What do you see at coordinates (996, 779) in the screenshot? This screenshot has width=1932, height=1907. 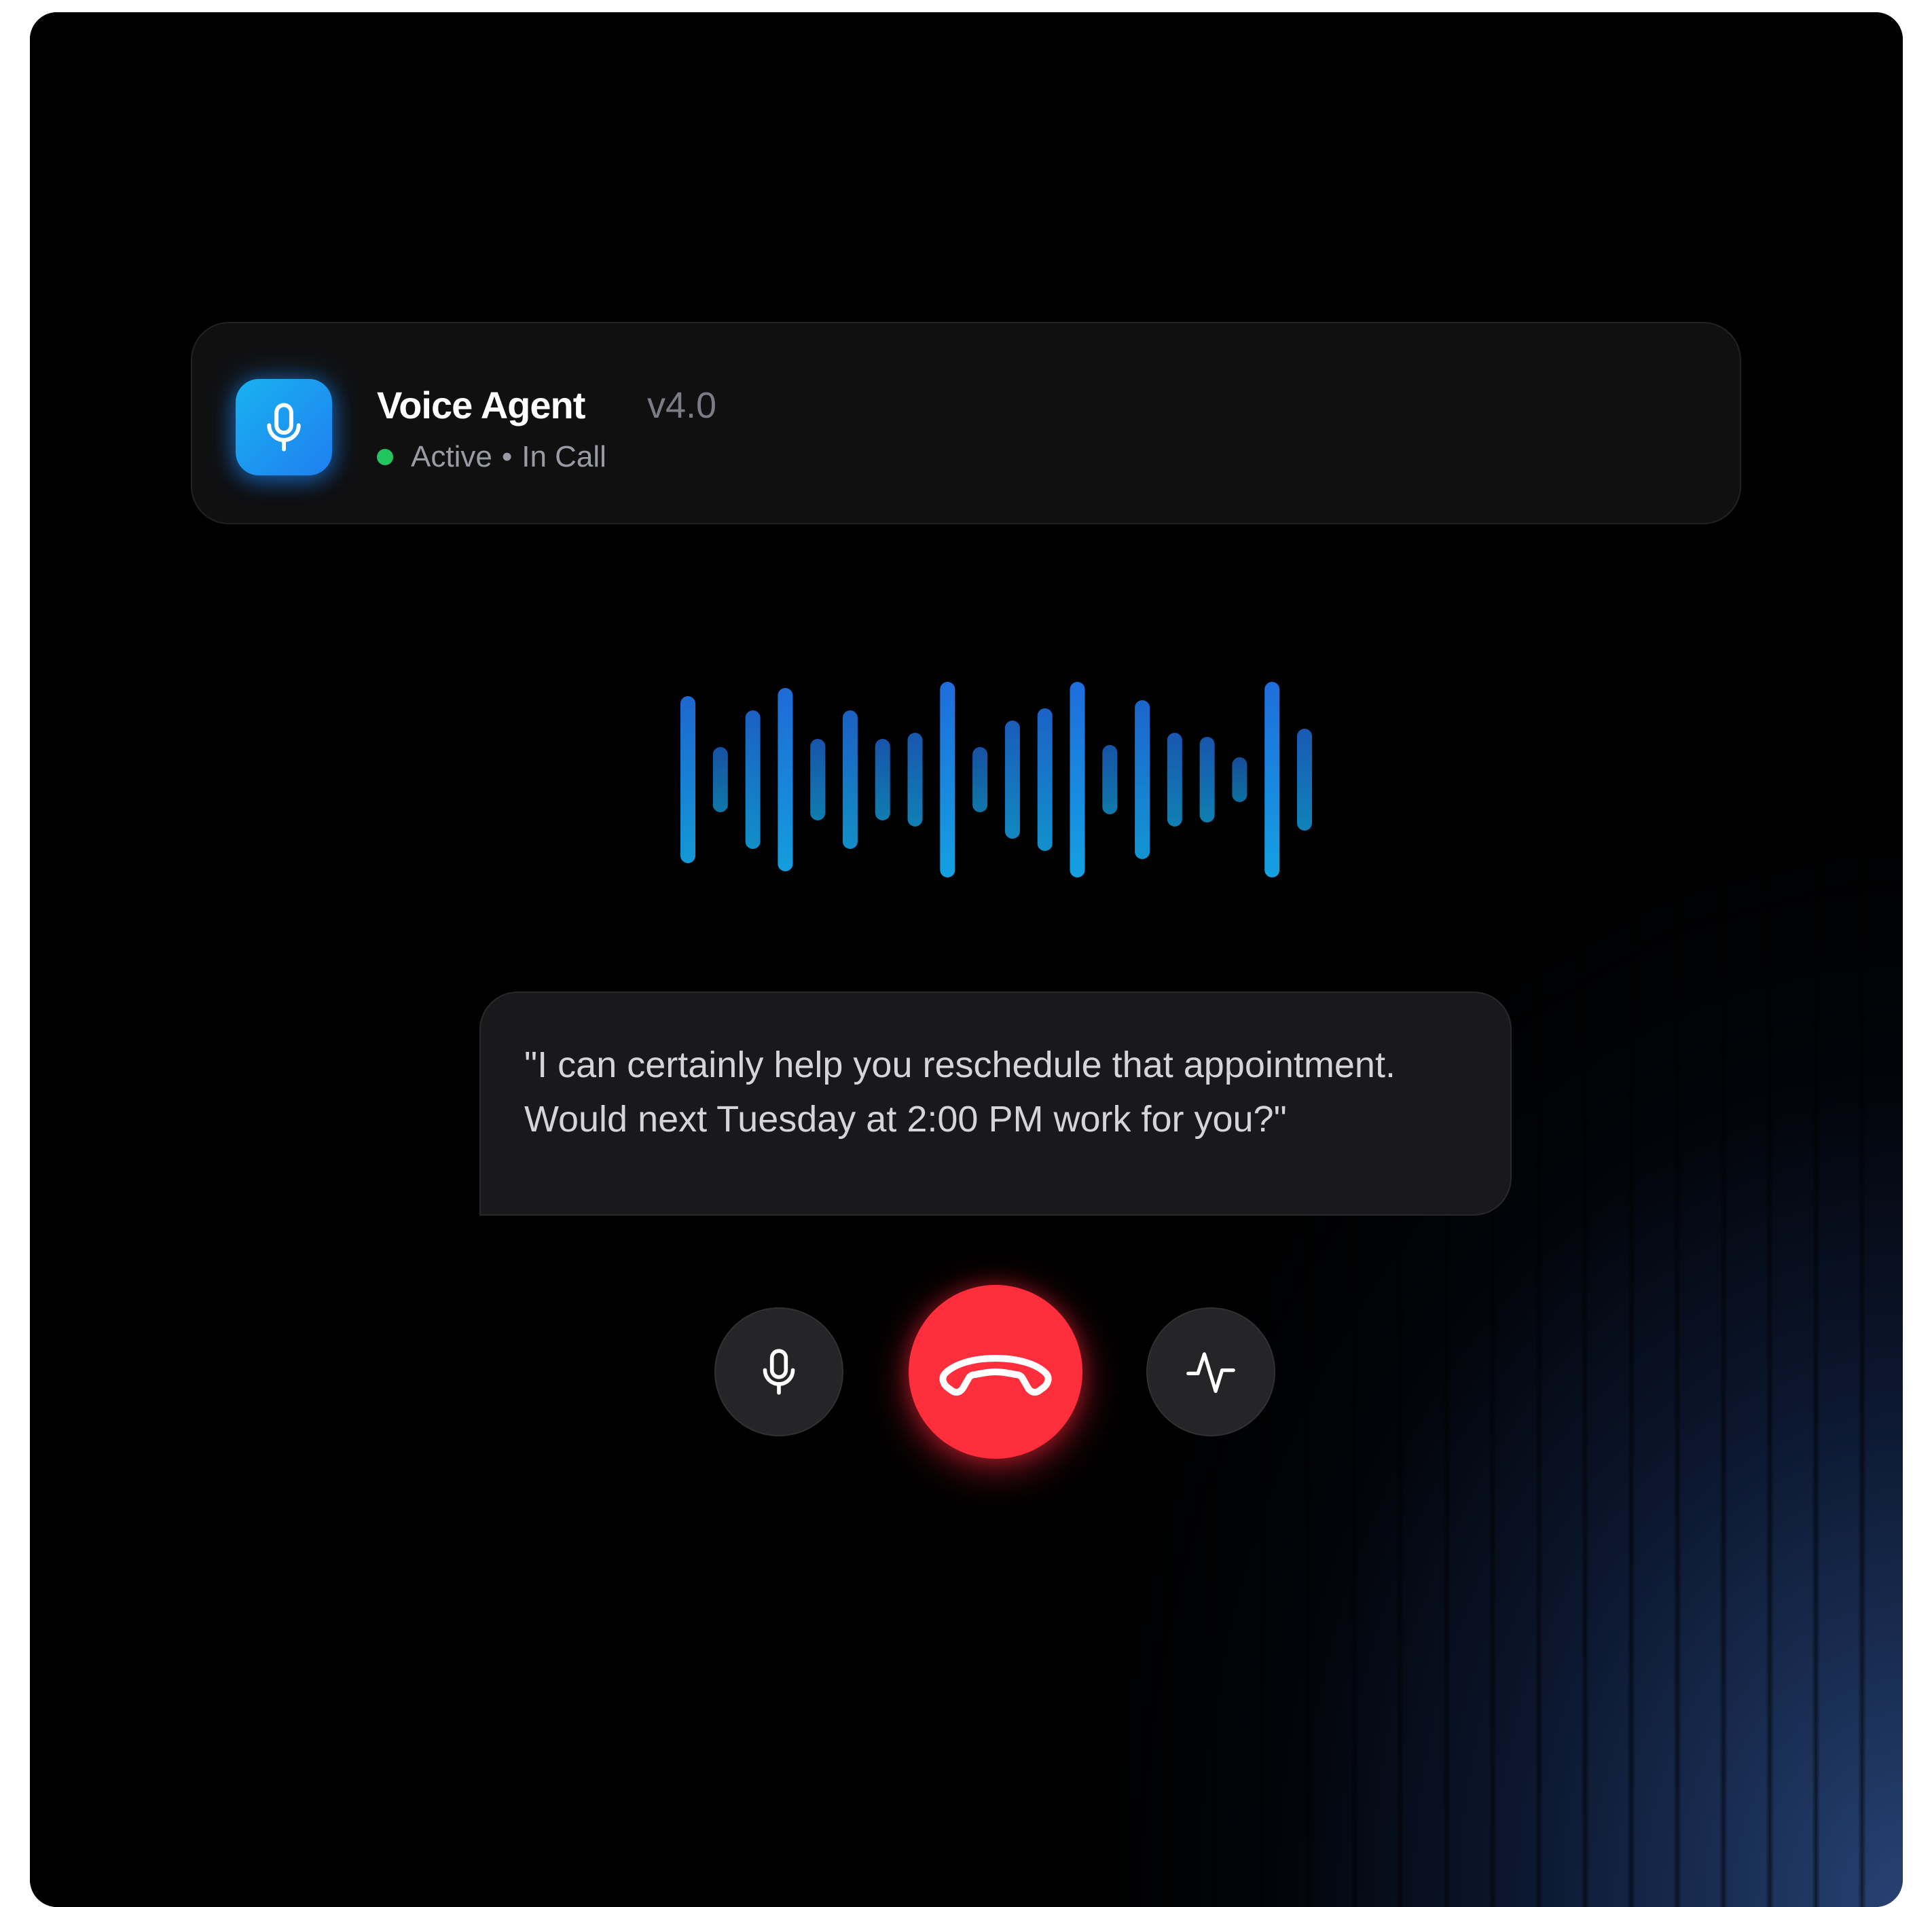 I see `audio-waveform` at bounding box center [996, 779].